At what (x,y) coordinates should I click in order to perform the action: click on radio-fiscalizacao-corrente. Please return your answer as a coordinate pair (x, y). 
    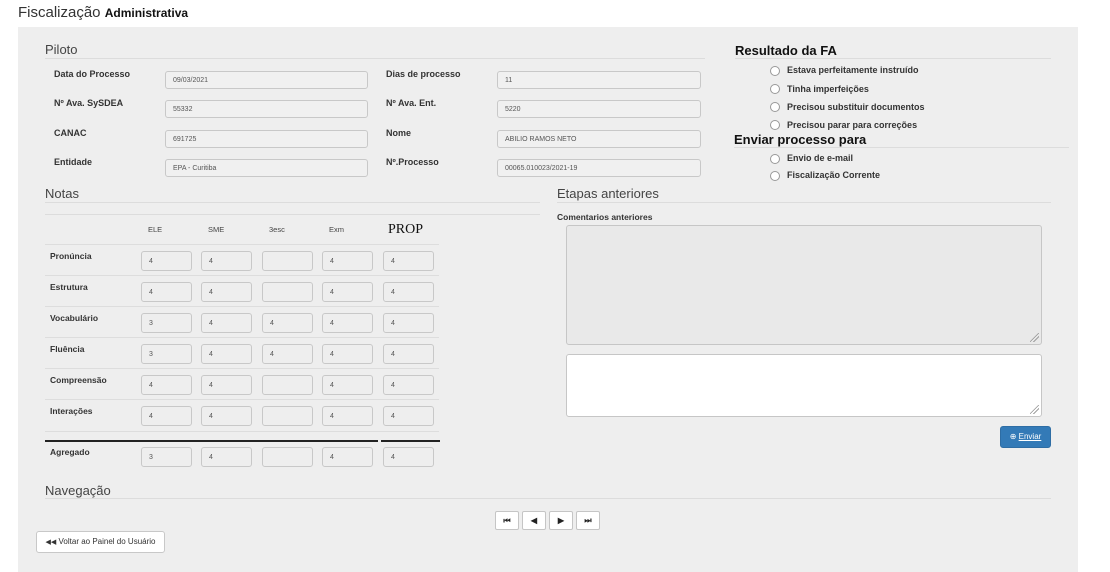
    Looking at the image, I should click on (775, 176).